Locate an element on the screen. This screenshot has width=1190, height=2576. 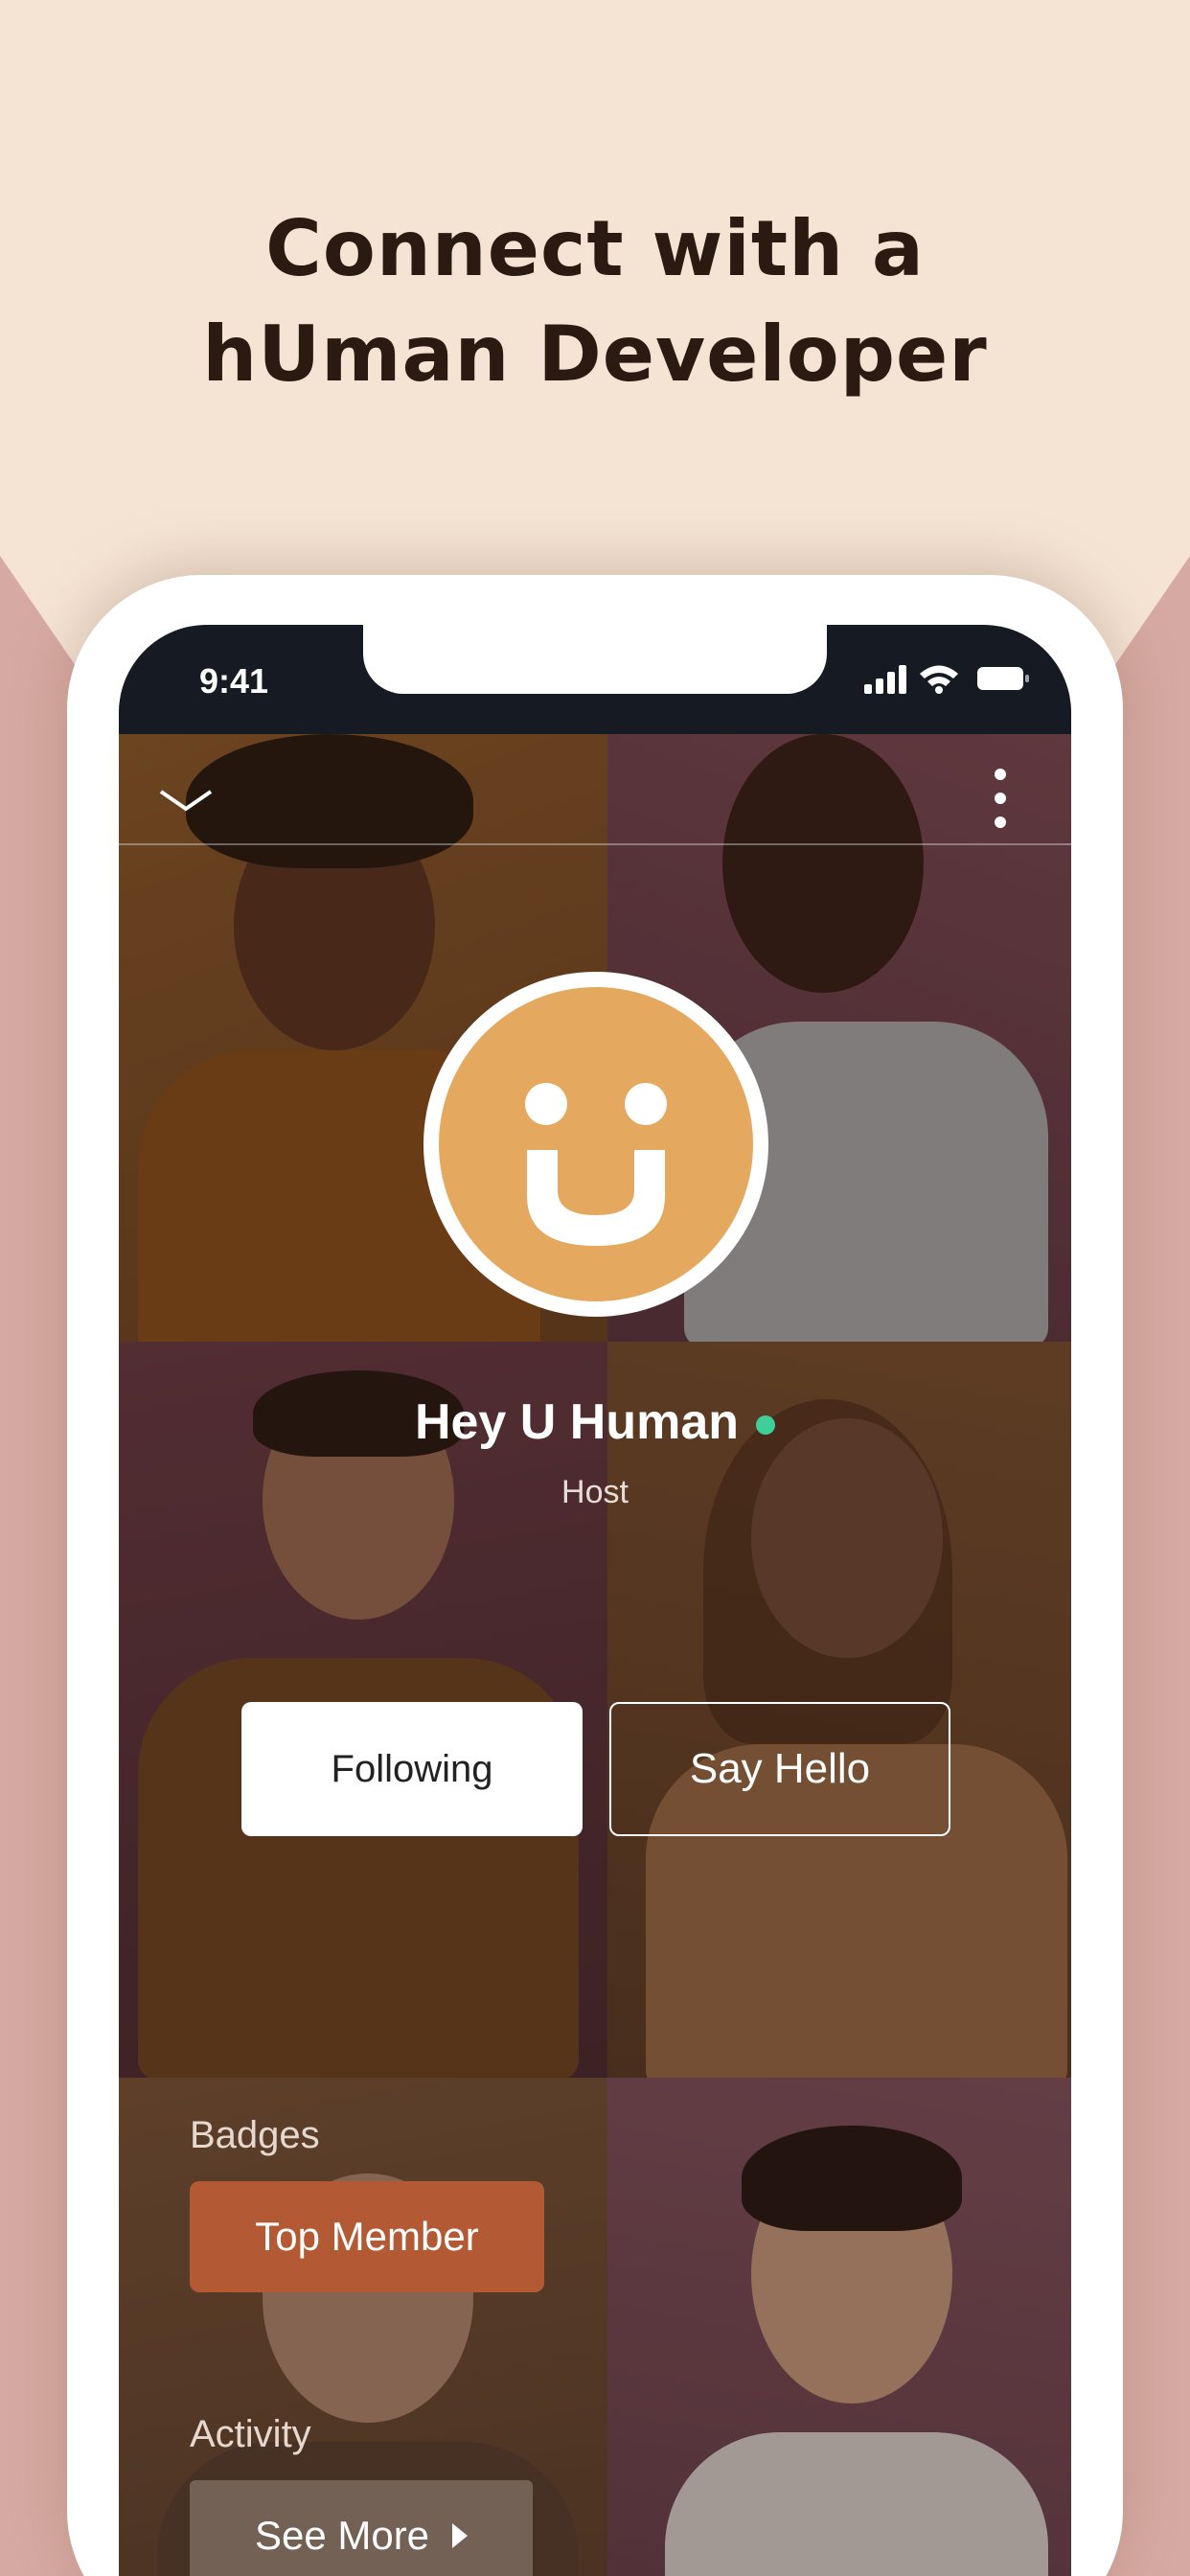
see-more-button: See More is located at coordinates (362, 2528).